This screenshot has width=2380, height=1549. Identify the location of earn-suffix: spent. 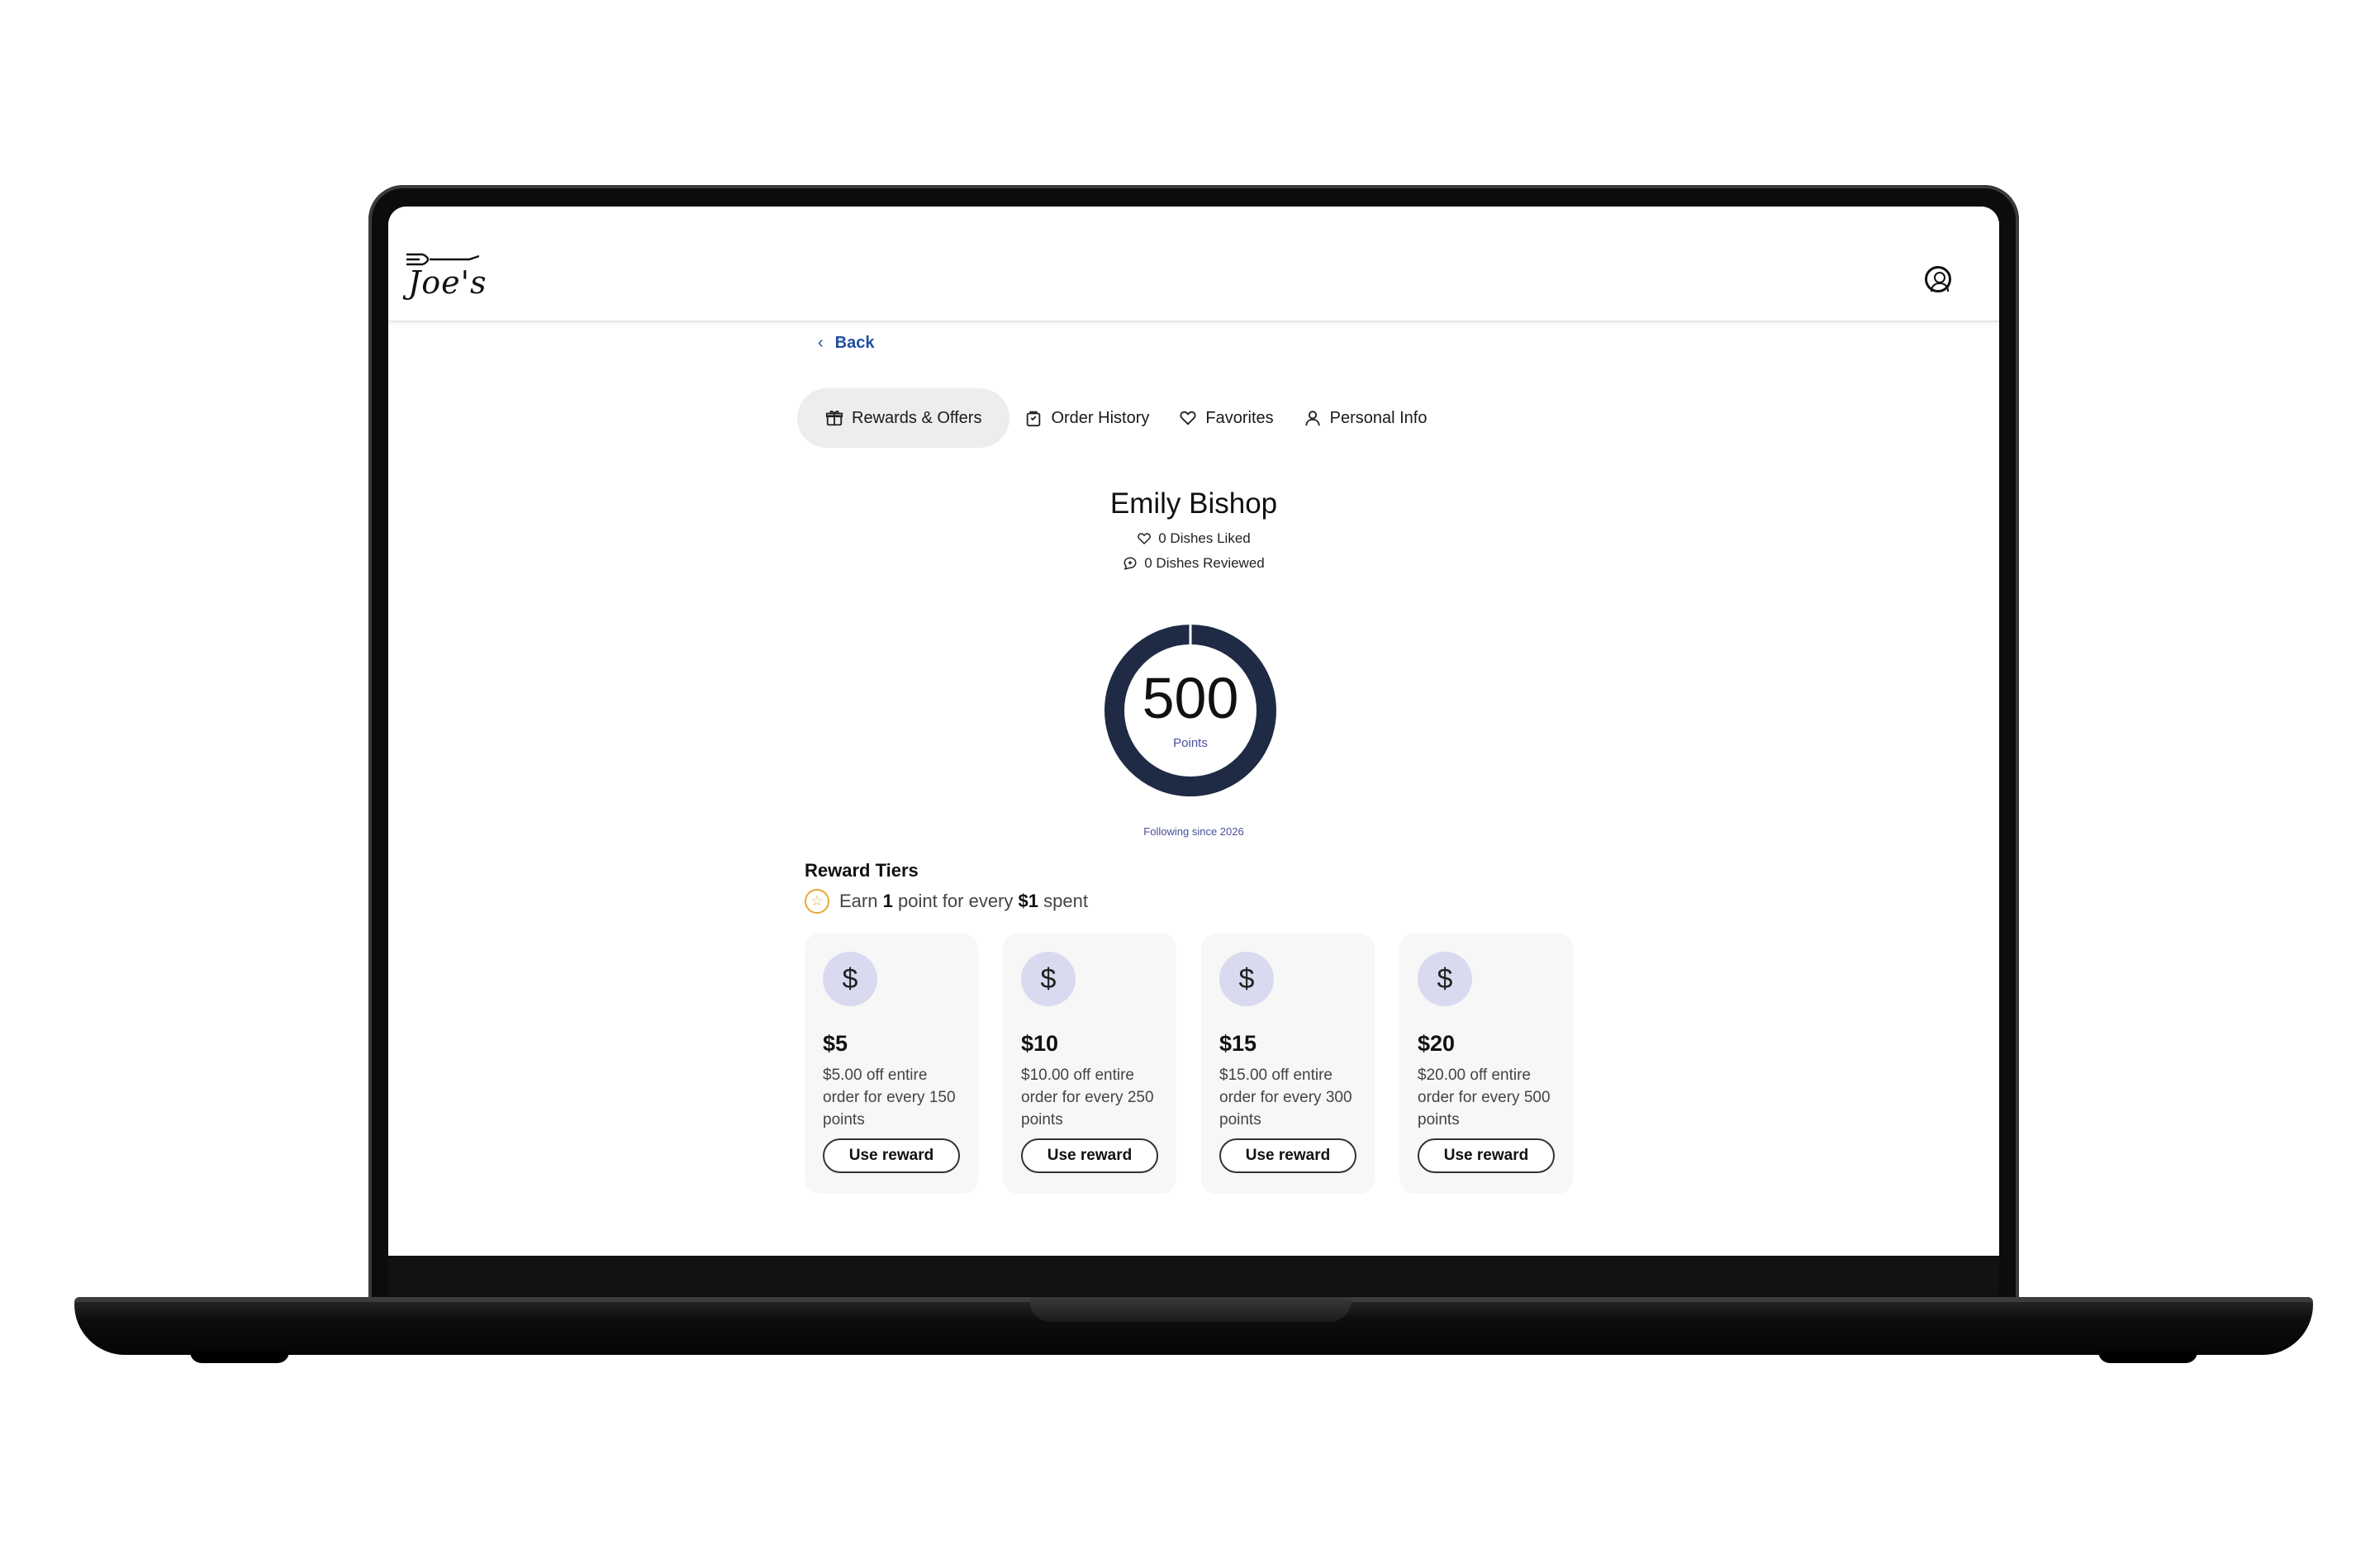
(1065, 901).